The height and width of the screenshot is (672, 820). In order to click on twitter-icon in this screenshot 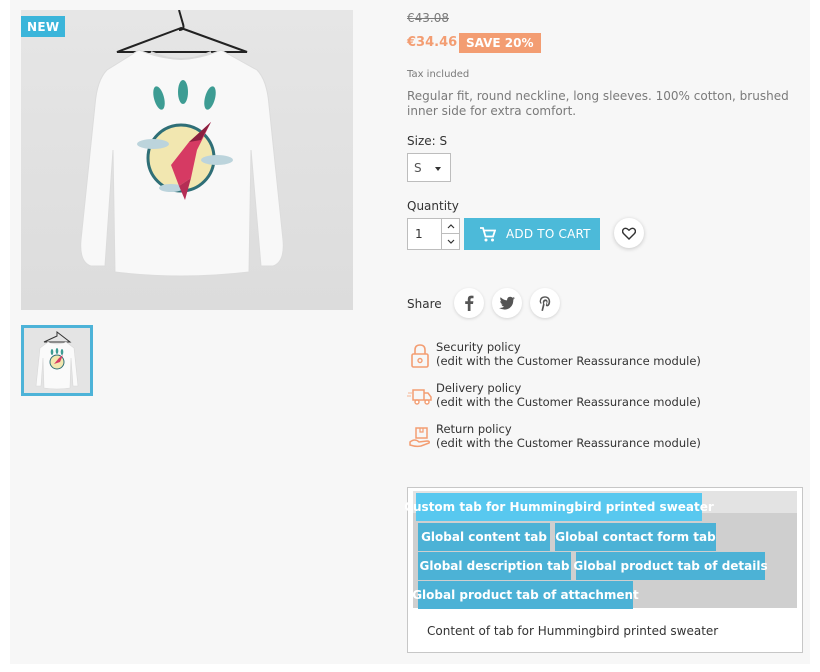, I will do `click(507, 303)`.